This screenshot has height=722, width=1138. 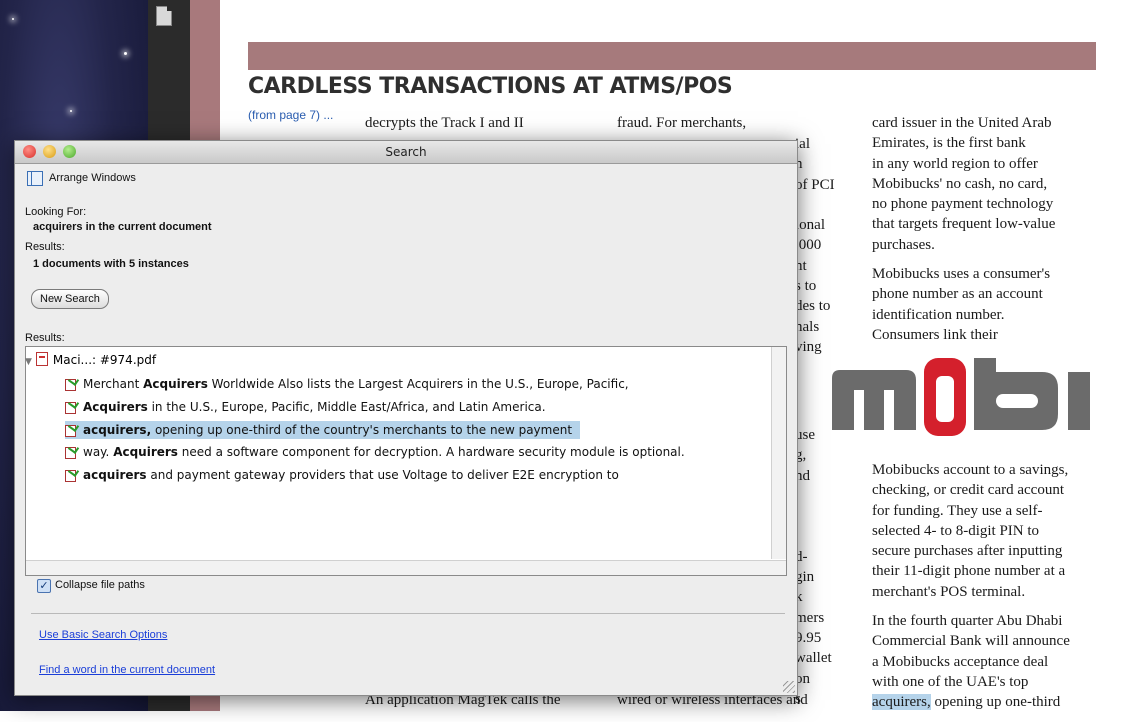 What do you see at coordinates (810, 617) in the screenshot?
I see `column-text-fragment: mers` at bounding box center [810, 617].